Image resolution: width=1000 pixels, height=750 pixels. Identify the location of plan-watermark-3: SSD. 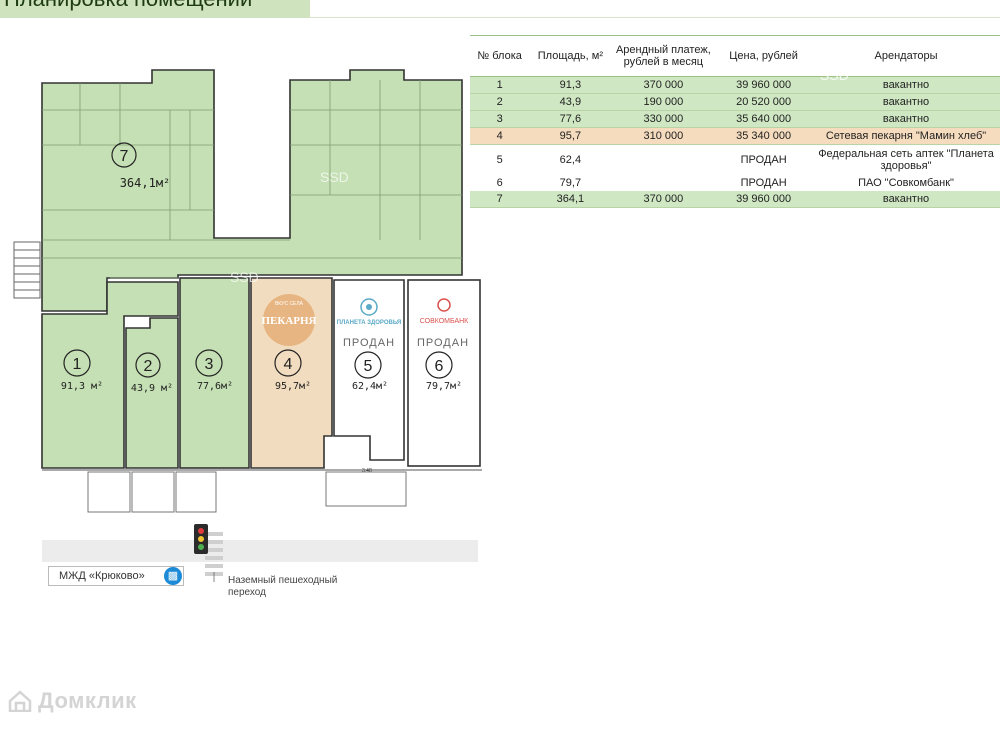
(834, 75).